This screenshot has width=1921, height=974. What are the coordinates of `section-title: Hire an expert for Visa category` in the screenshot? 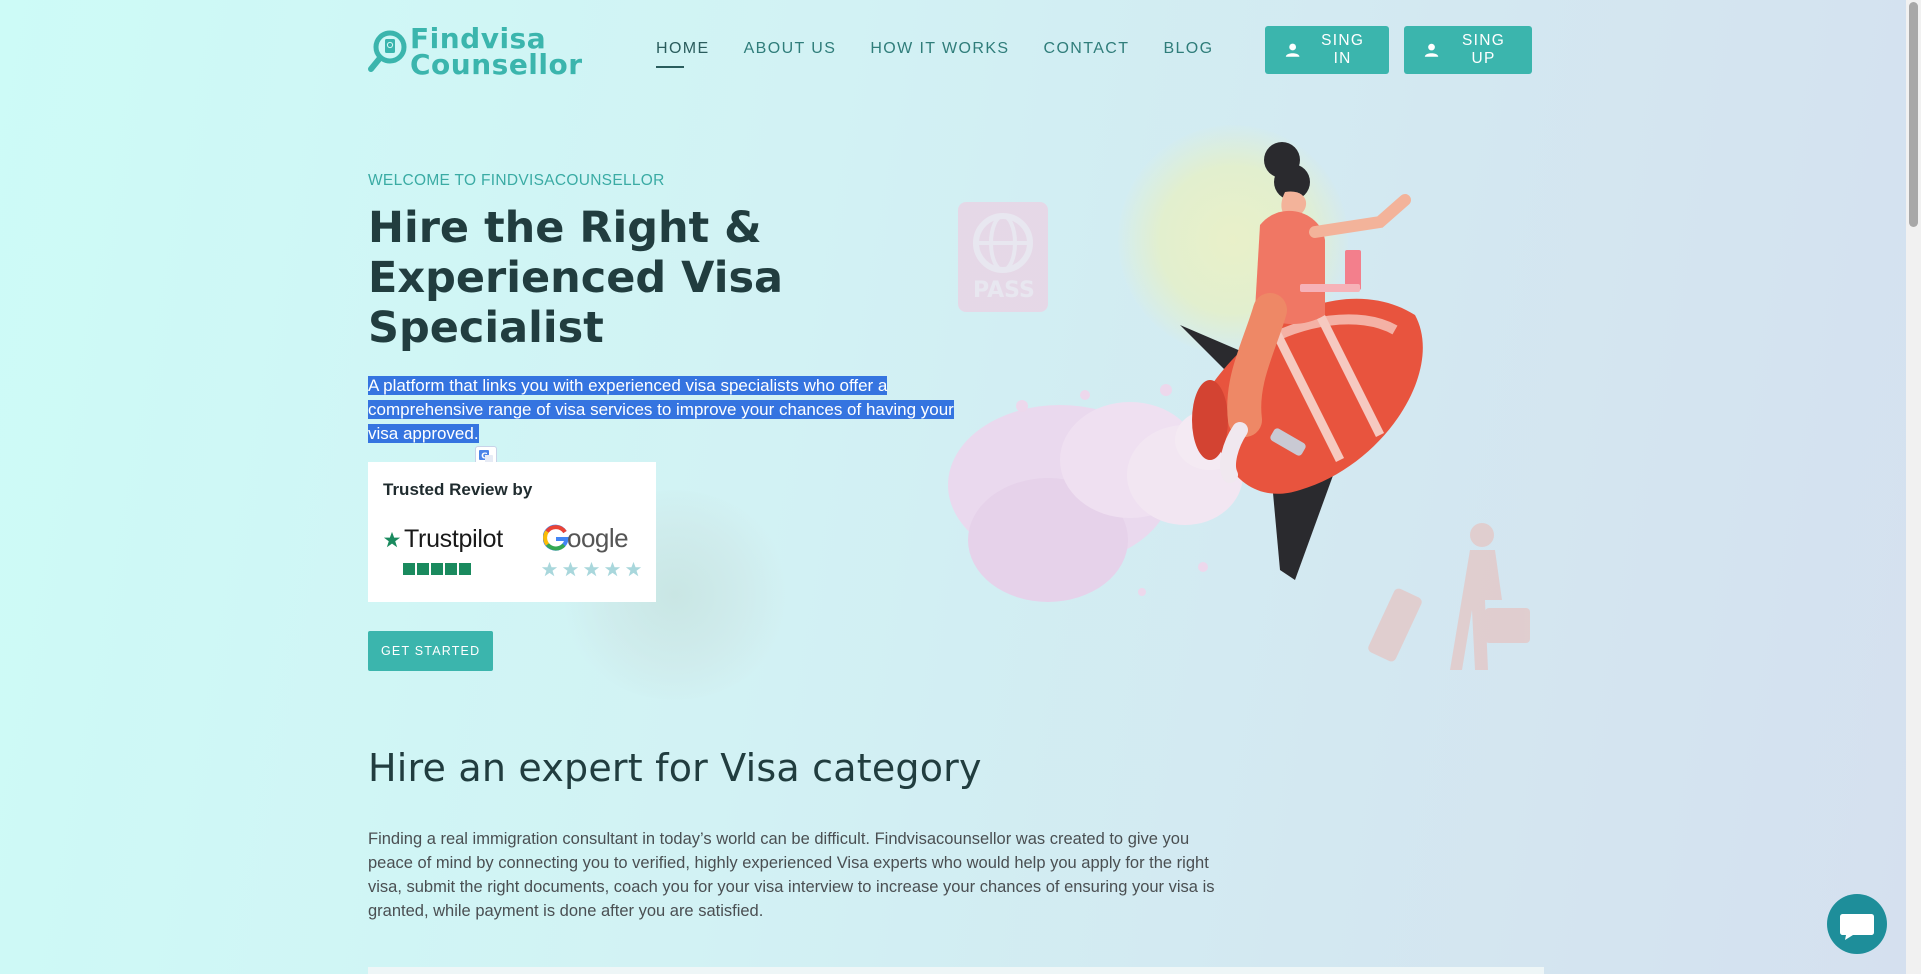 It's located at (675, 768).